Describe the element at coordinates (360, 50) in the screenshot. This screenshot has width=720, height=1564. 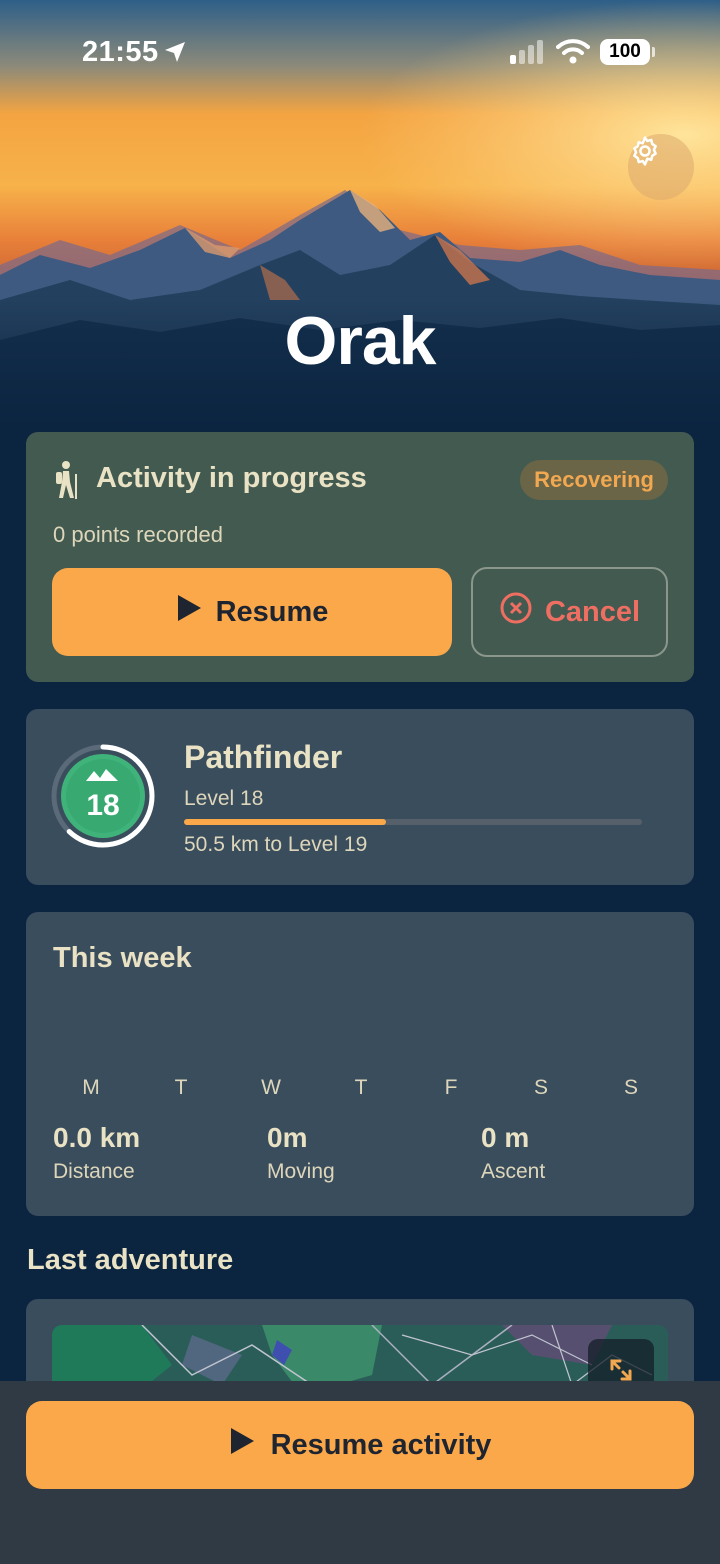
I see `status-bar: 21:55 100` at that location.